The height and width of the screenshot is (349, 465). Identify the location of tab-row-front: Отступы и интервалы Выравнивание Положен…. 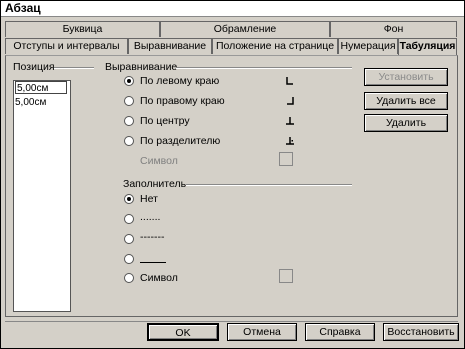
(231, 46).